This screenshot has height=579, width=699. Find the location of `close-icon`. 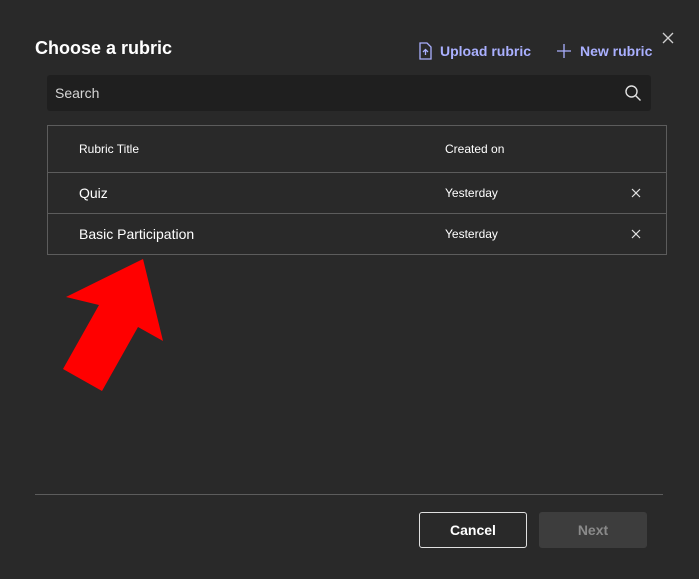

close-icon is located at coordinates (668, 38).